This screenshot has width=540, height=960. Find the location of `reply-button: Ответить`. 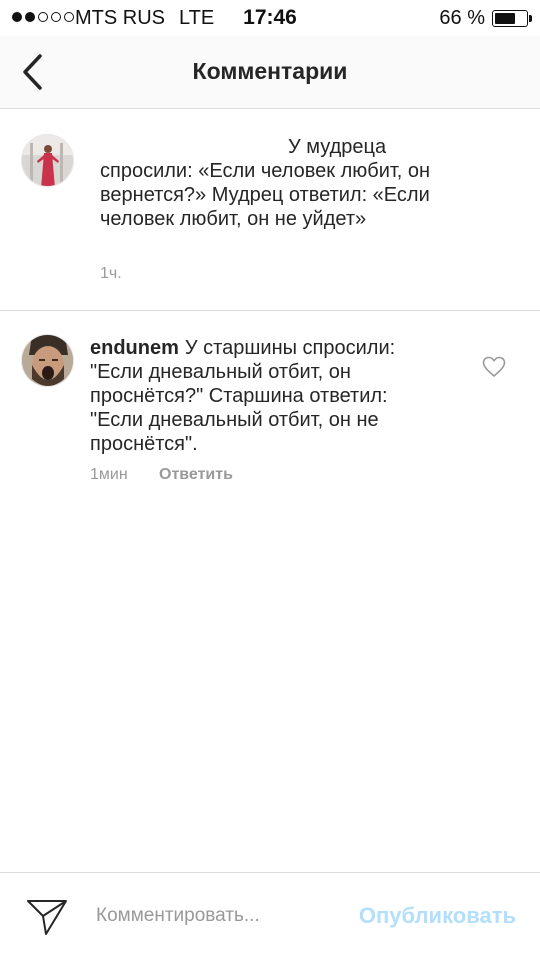

reply-button: Ответить is located at coordinates (196, 475).